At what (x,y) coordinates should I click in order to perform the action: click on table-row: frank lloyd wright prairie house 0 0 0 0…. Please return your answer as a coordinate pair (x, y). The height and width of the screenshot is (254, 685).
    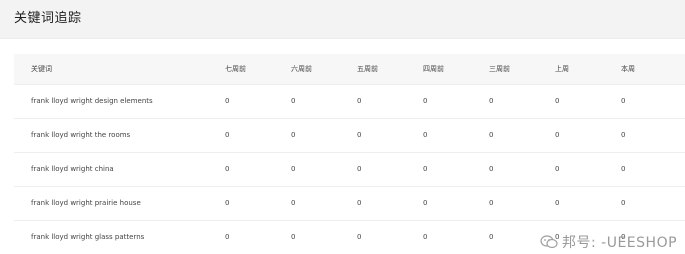
    Looking at the image, I should click on (349, 203).